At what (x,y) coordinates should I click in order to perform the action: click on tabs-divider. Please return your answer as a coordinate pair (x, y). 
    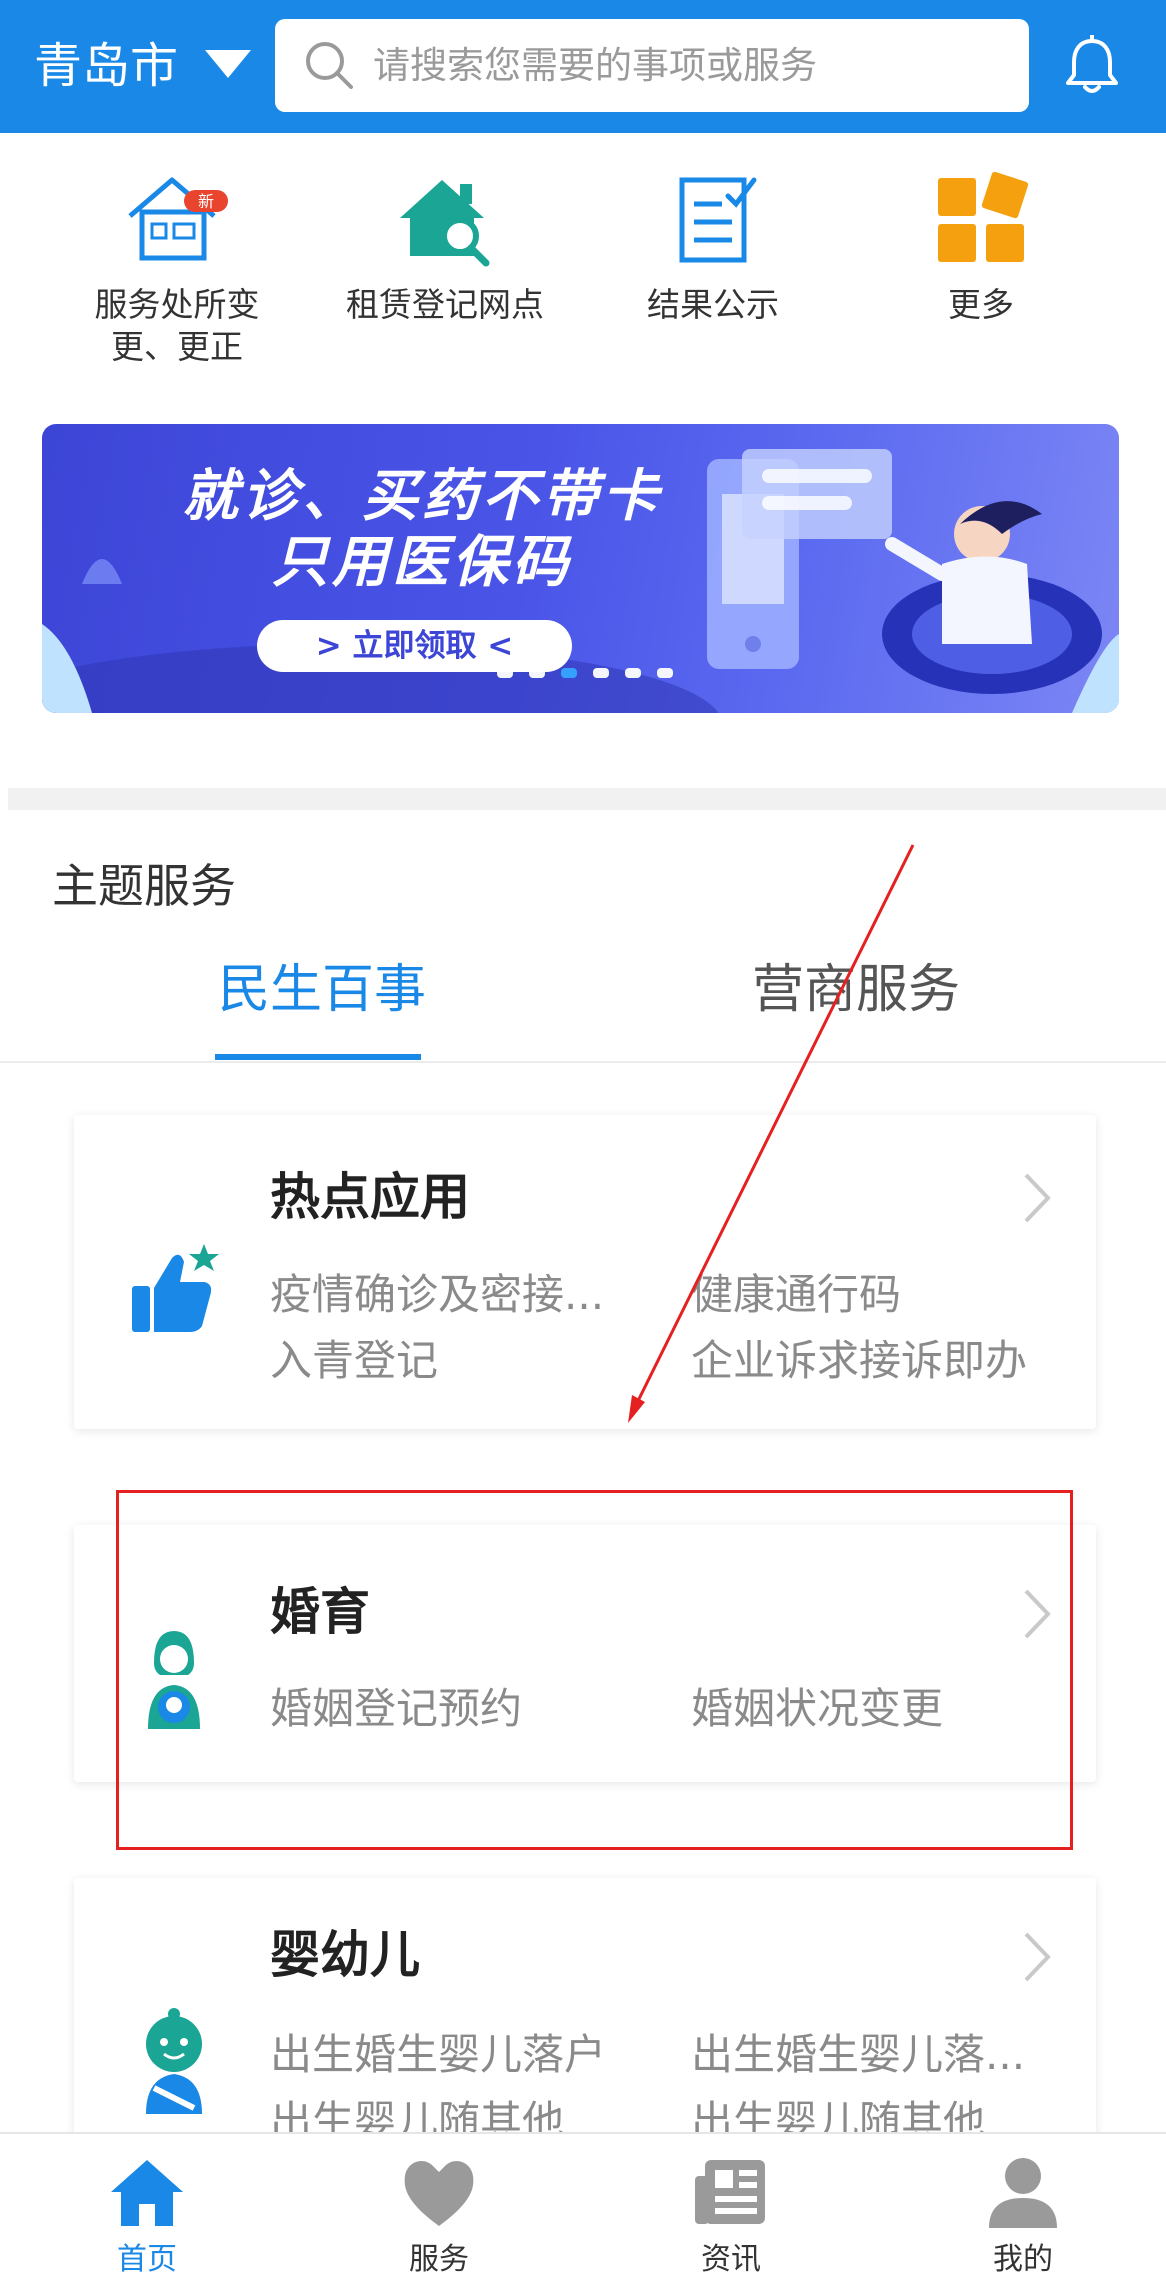
    Looking at the image, I should click on (583, 1062).